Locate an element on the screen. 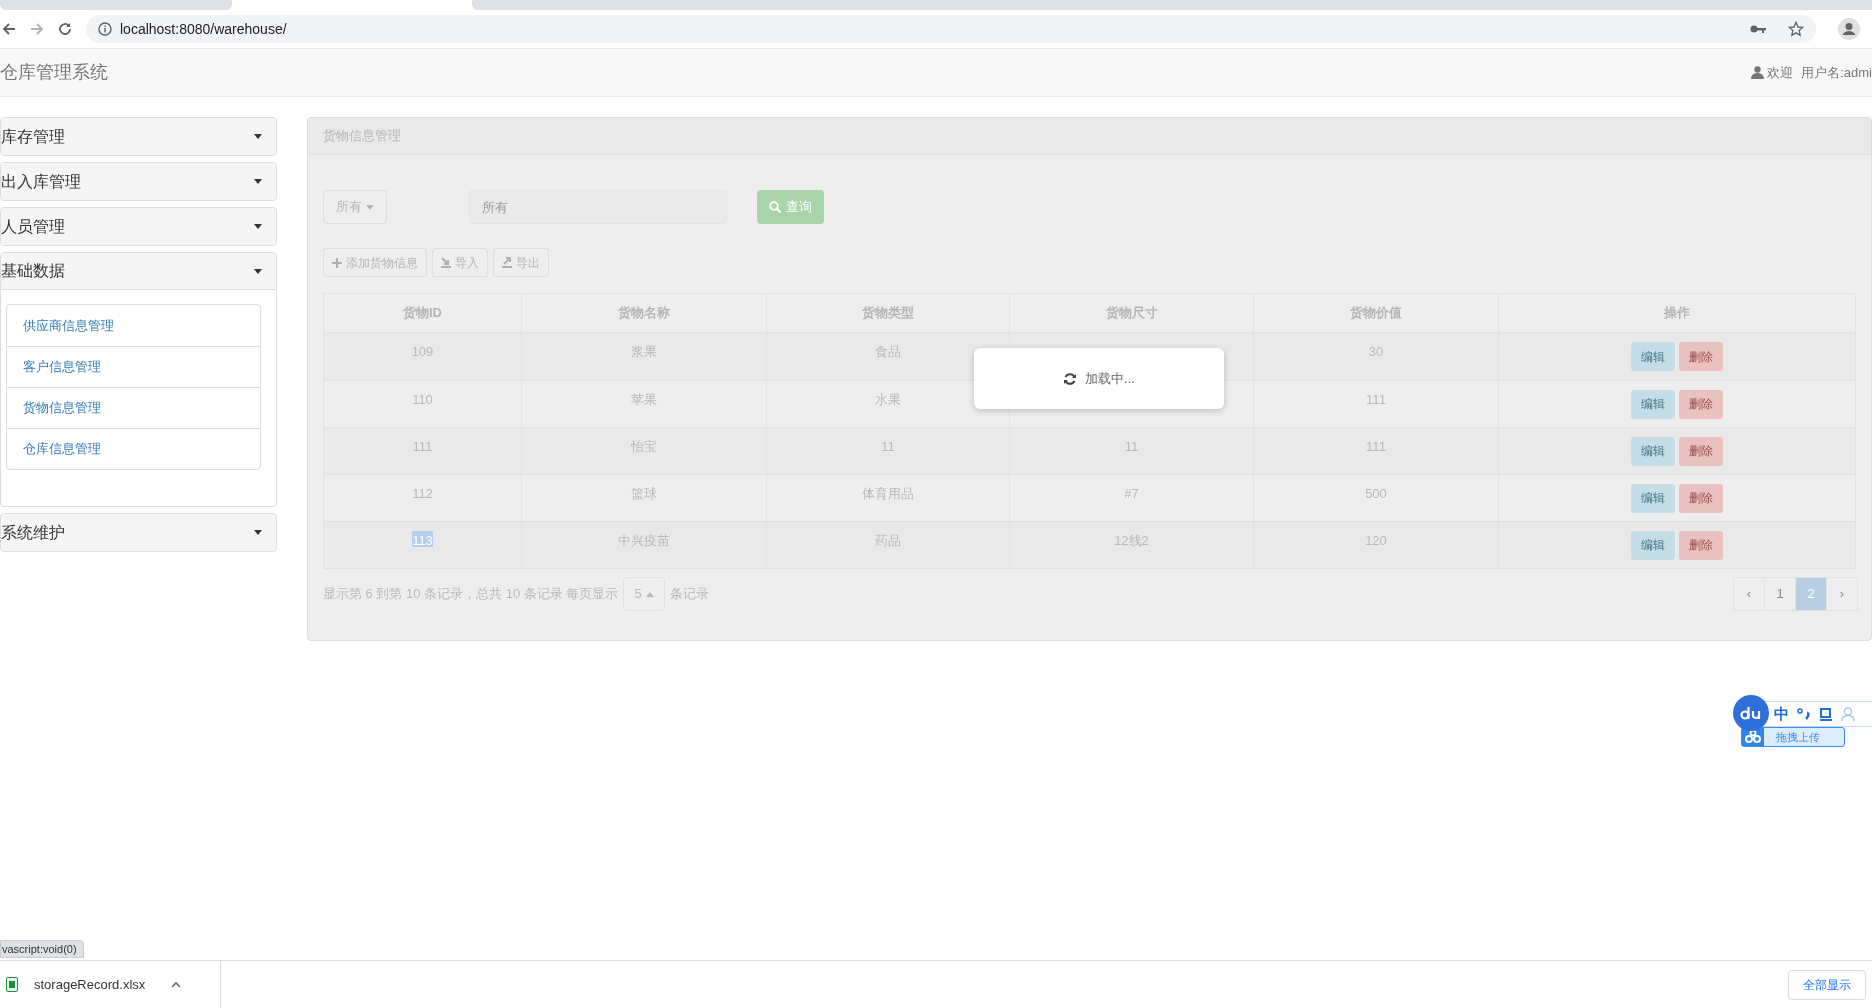  ime-mode-text: 中 is located at coordinates (1781, 714).